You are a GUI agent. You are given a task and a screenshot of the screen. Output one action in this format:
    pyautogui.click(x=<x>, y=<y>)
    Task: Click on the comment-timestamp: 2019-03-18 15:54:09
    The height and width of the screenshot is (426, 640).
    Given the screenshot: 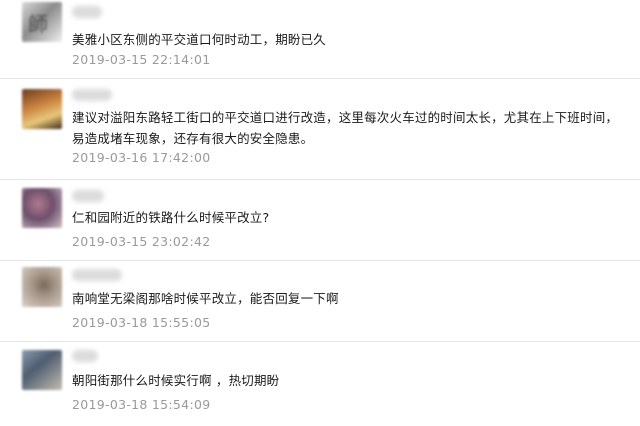 What is the action you would take?
    pyautogui.click(x=141, y=404)
    